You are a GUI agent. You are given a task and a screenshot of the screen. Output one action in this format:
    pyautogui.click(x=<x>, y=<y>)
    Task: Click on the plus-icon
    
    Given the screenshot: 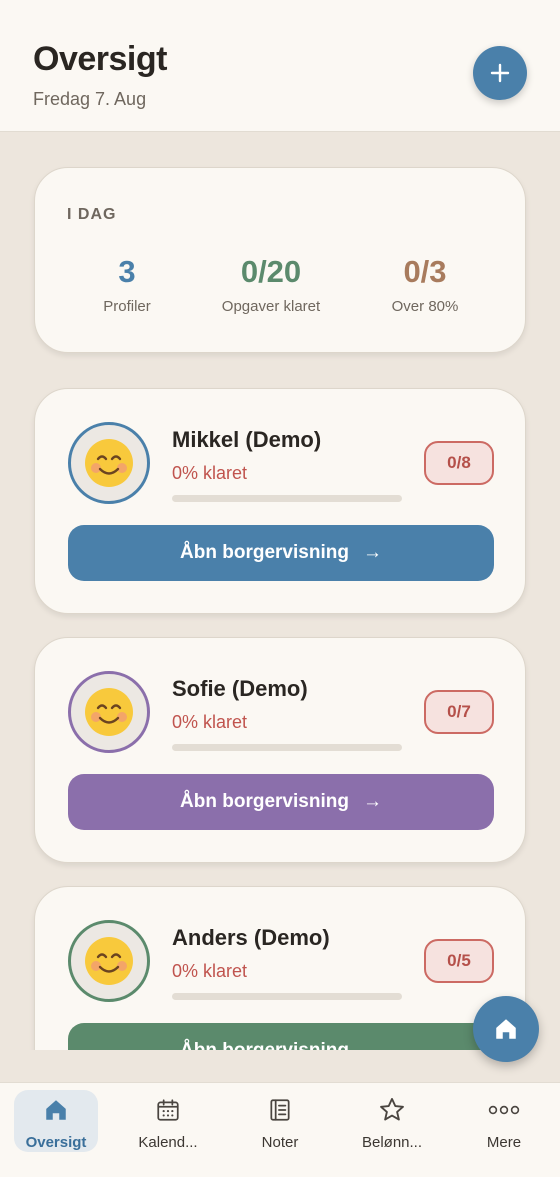 What is the action you would take?
    pyautogui.click(x=500, y=73)
    